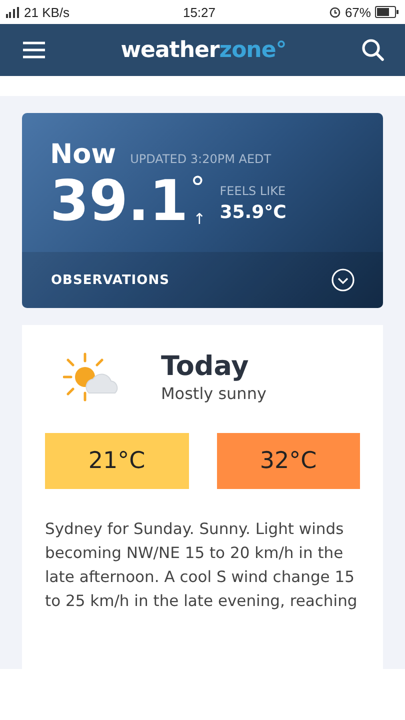 Image resolution: width=405 pixels, height=720 pixels. What do you see at coordinates (202, 280) in the screenshot?
I see `observations-toggle: OBSERVATIONS` at bounding box center [202, 280].